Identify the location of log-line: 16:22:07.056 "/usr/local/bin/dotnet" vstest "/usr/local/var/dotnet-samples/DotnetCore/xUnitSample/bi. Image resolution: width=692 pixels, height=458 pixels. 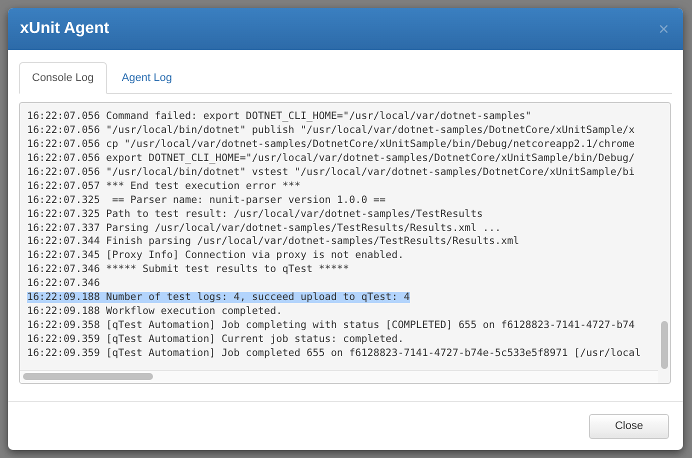
(331, 172).